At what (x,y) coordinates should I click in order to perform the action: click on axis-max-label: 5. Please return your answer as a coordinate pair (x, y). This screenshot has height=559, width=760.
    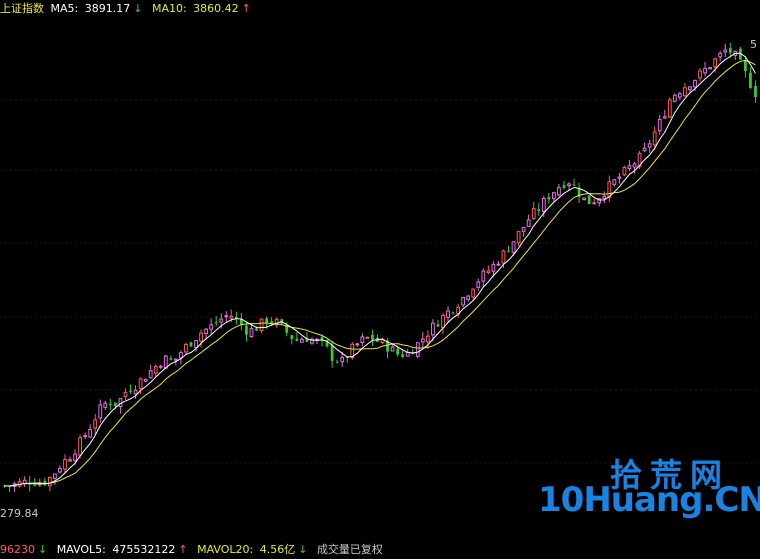
    Looking at the image, I should click on (753, 44).